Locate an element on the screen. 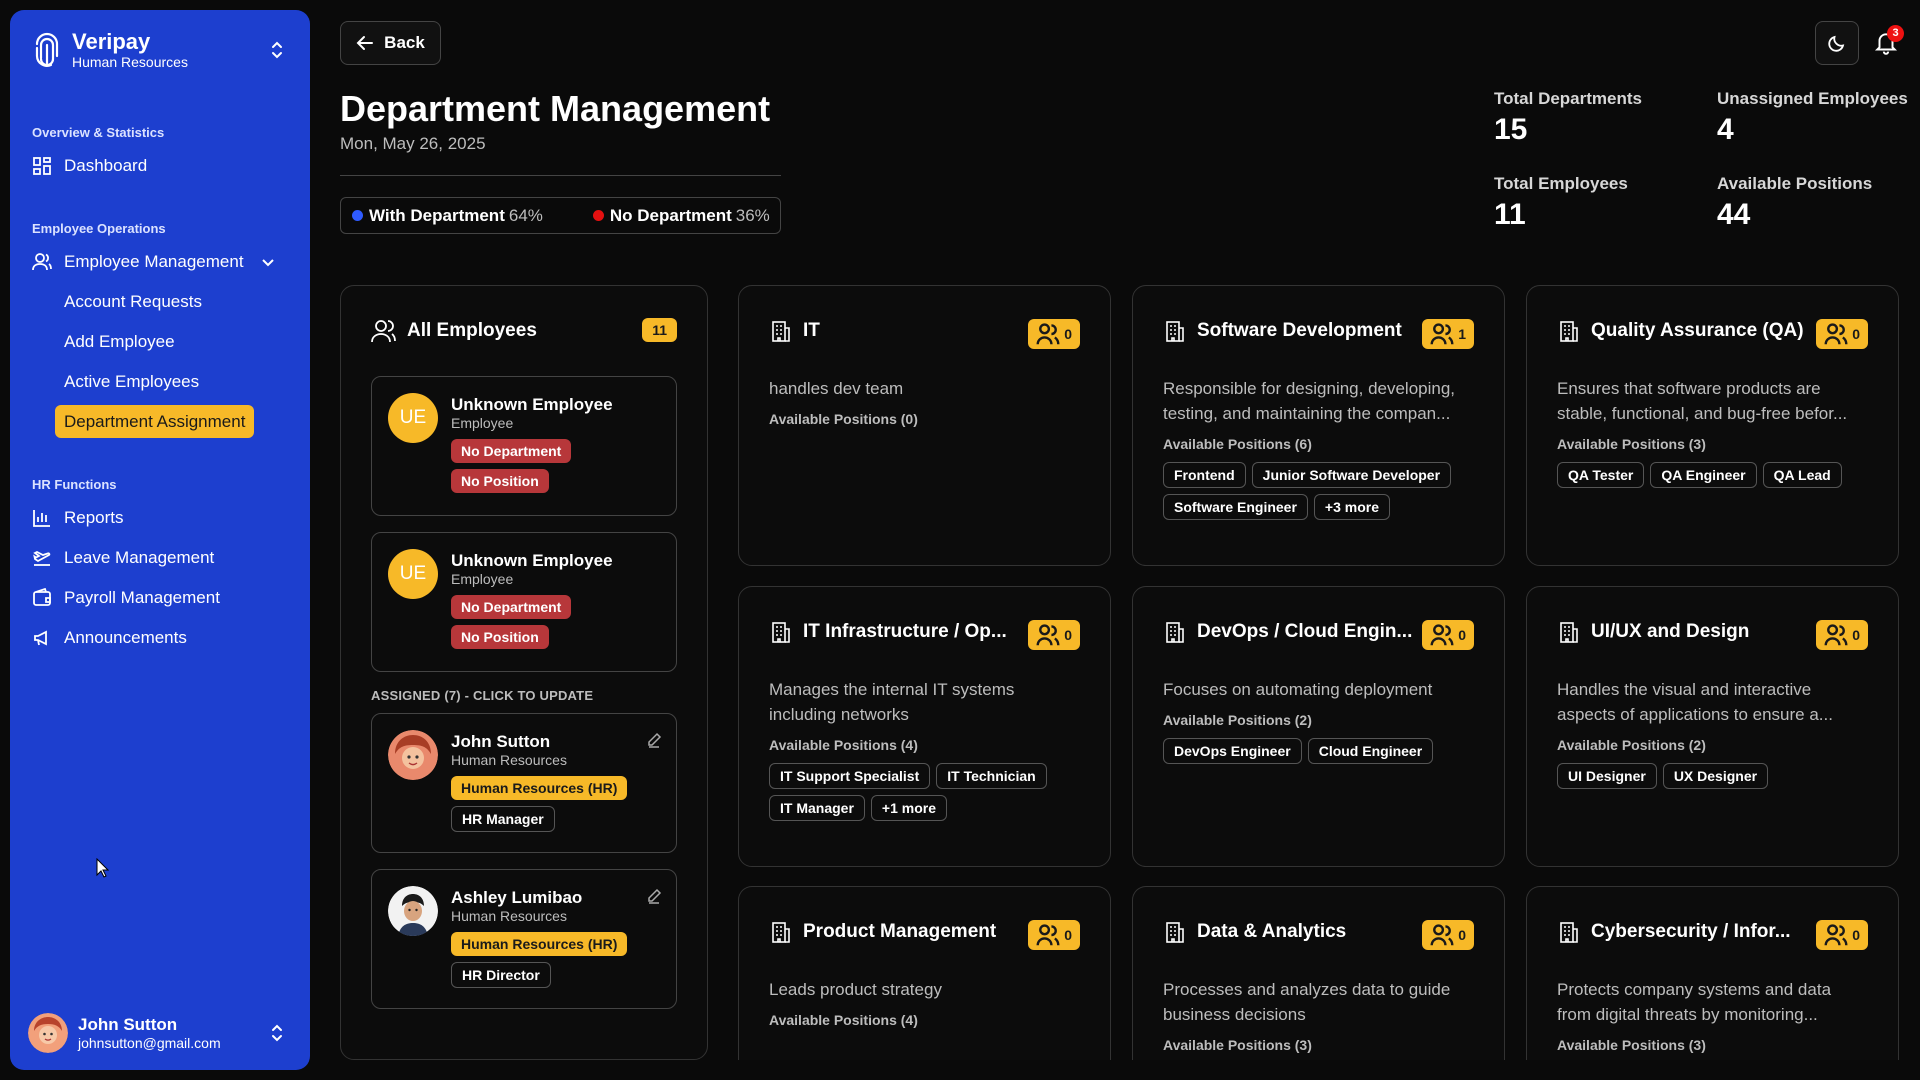 The image size is (1920, 1080). back-button: Back is located at coordinates (390, 43).